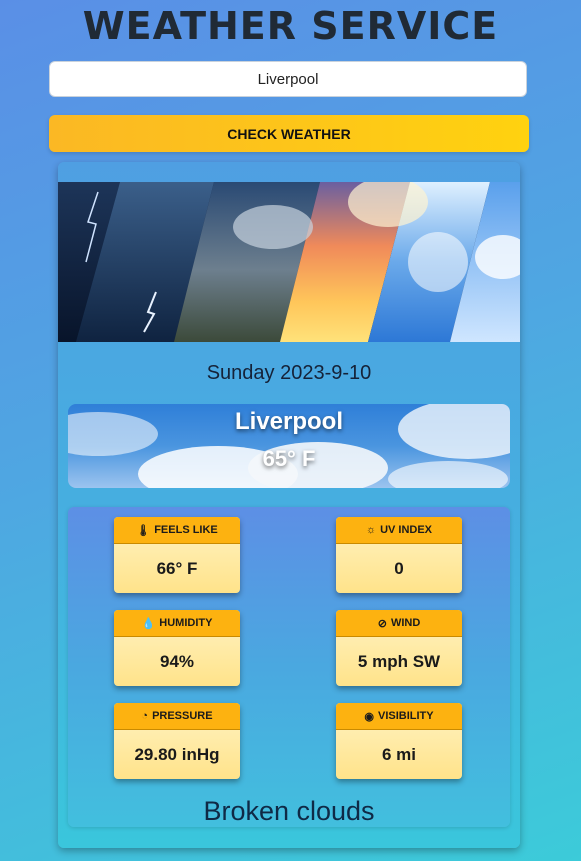 The image size is (581, 861). What do you see at coordinates (148, 623) in the screenshot?
I see `droplet-icon: 💧` at bounding box center [148, 623].